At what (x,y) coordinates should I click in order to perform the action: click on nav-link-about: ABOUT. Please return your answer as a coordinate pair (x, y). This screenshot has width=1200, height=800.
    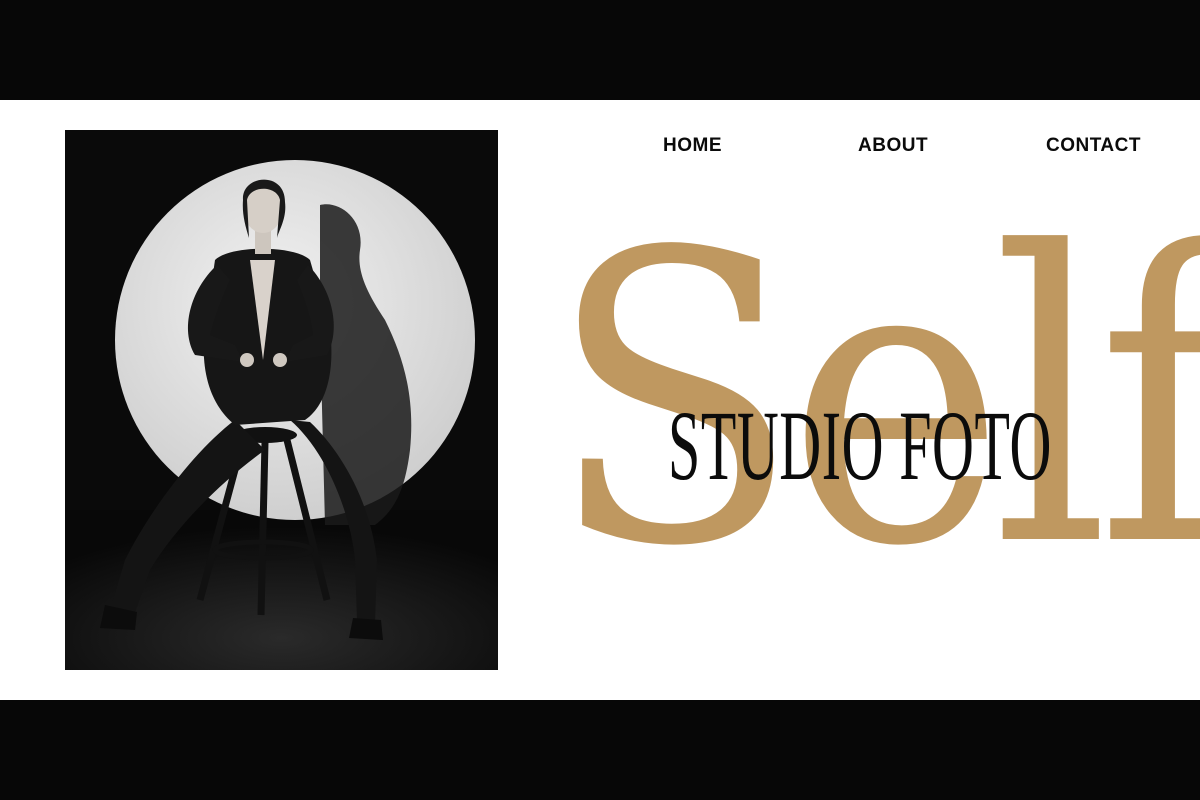
    Looking at the image, I should click on (893, 146).